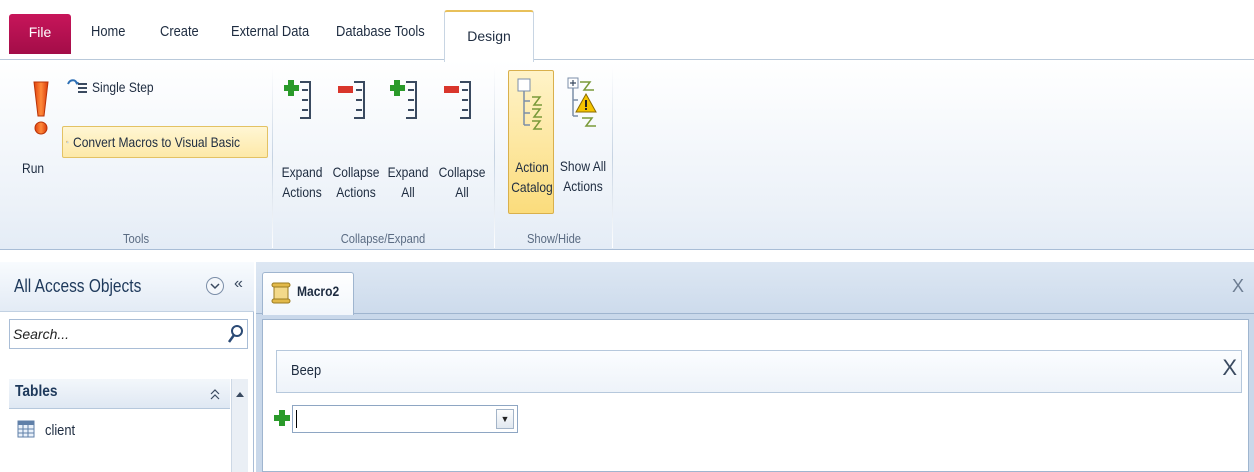  I want to click on macro-icon, so click(281, 293).